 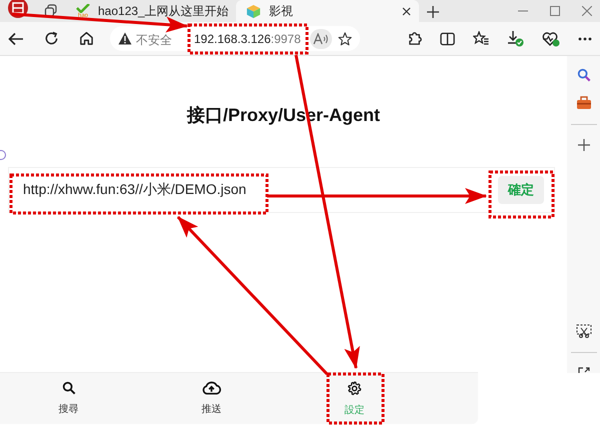 I want to click on home-icon, so click(x=86, y=38).